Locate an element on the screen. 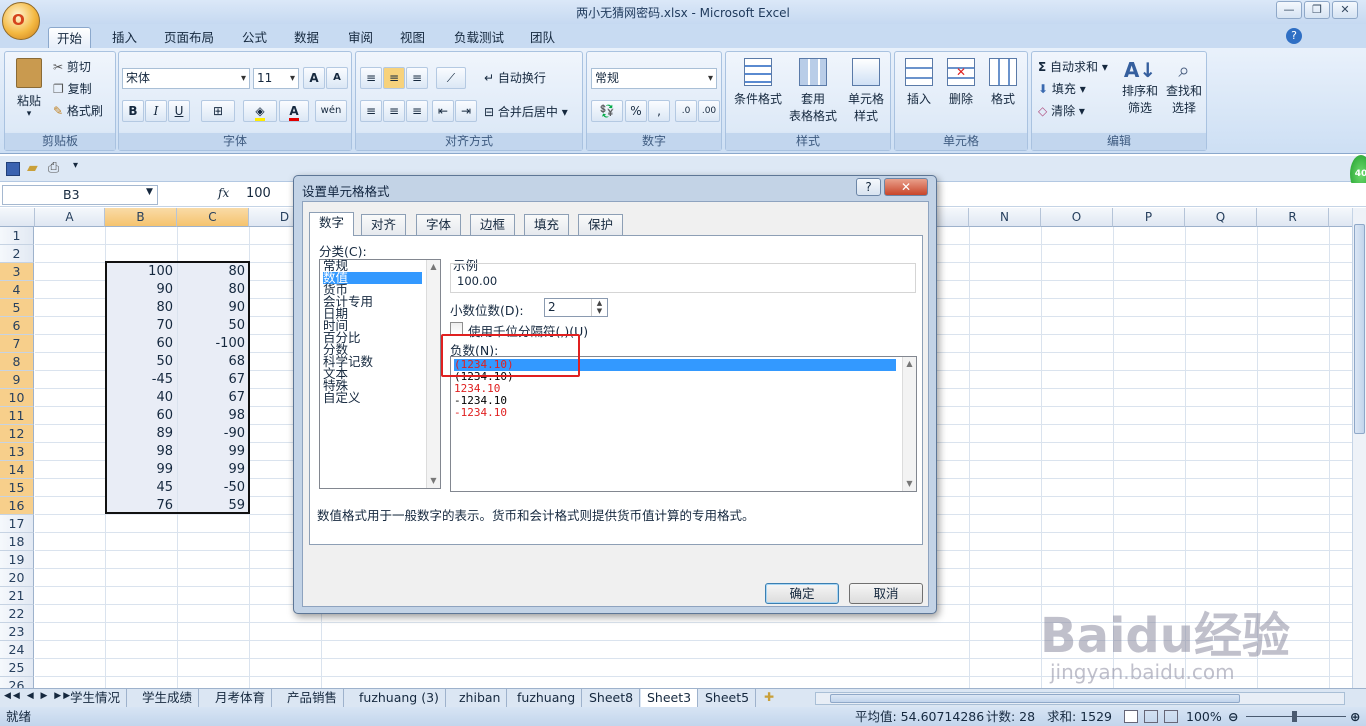 This screenshot has height=726, width=1366. underline-button: U is located at coordinates (179, 111).